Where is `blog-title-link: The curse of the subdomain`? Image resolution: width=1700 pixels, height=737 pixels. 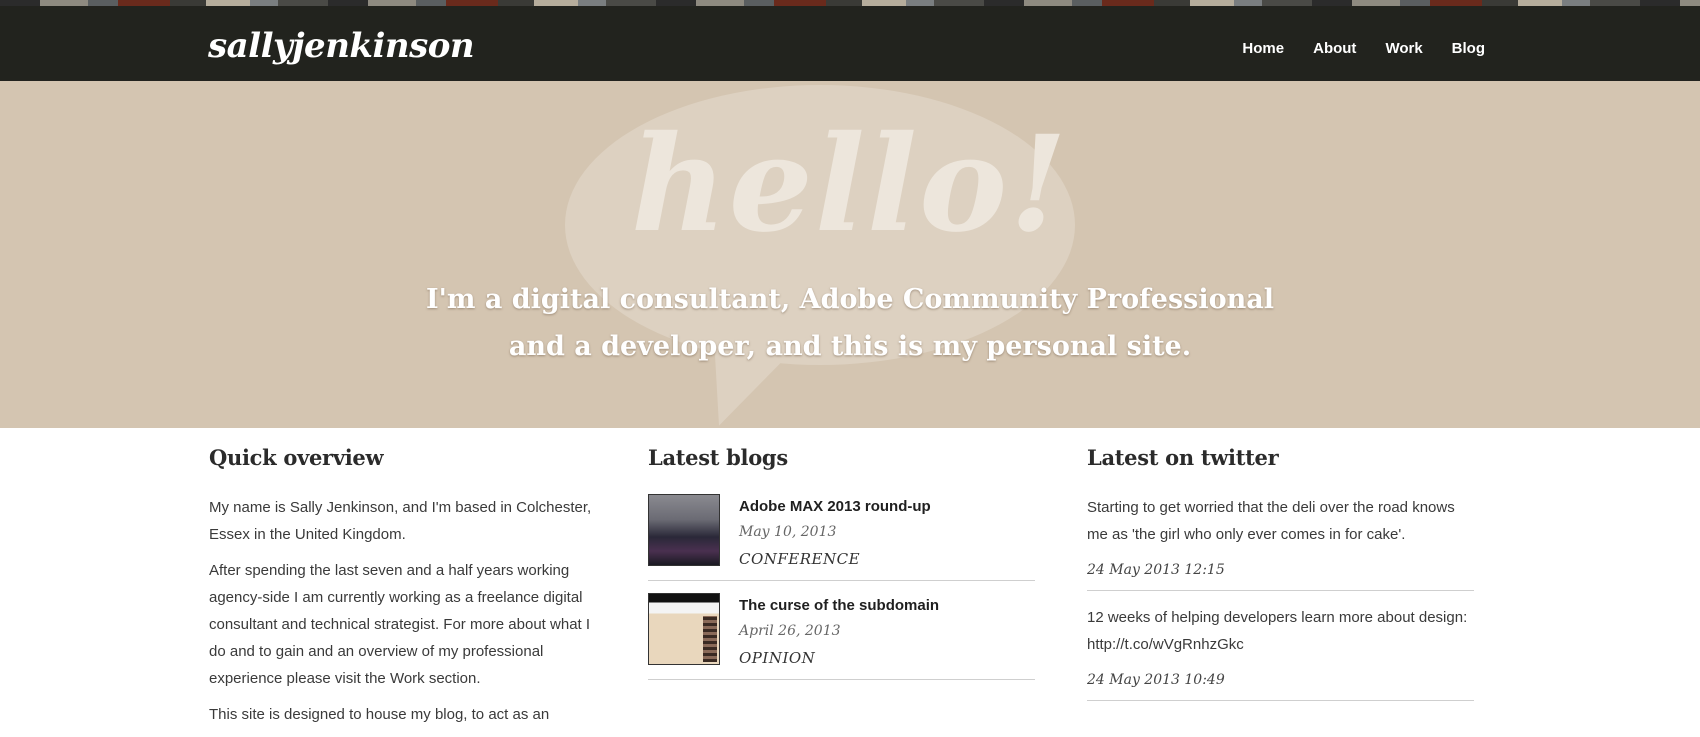 blog-title-link: The curse of the subdomain is located at coordinates (839, 605).